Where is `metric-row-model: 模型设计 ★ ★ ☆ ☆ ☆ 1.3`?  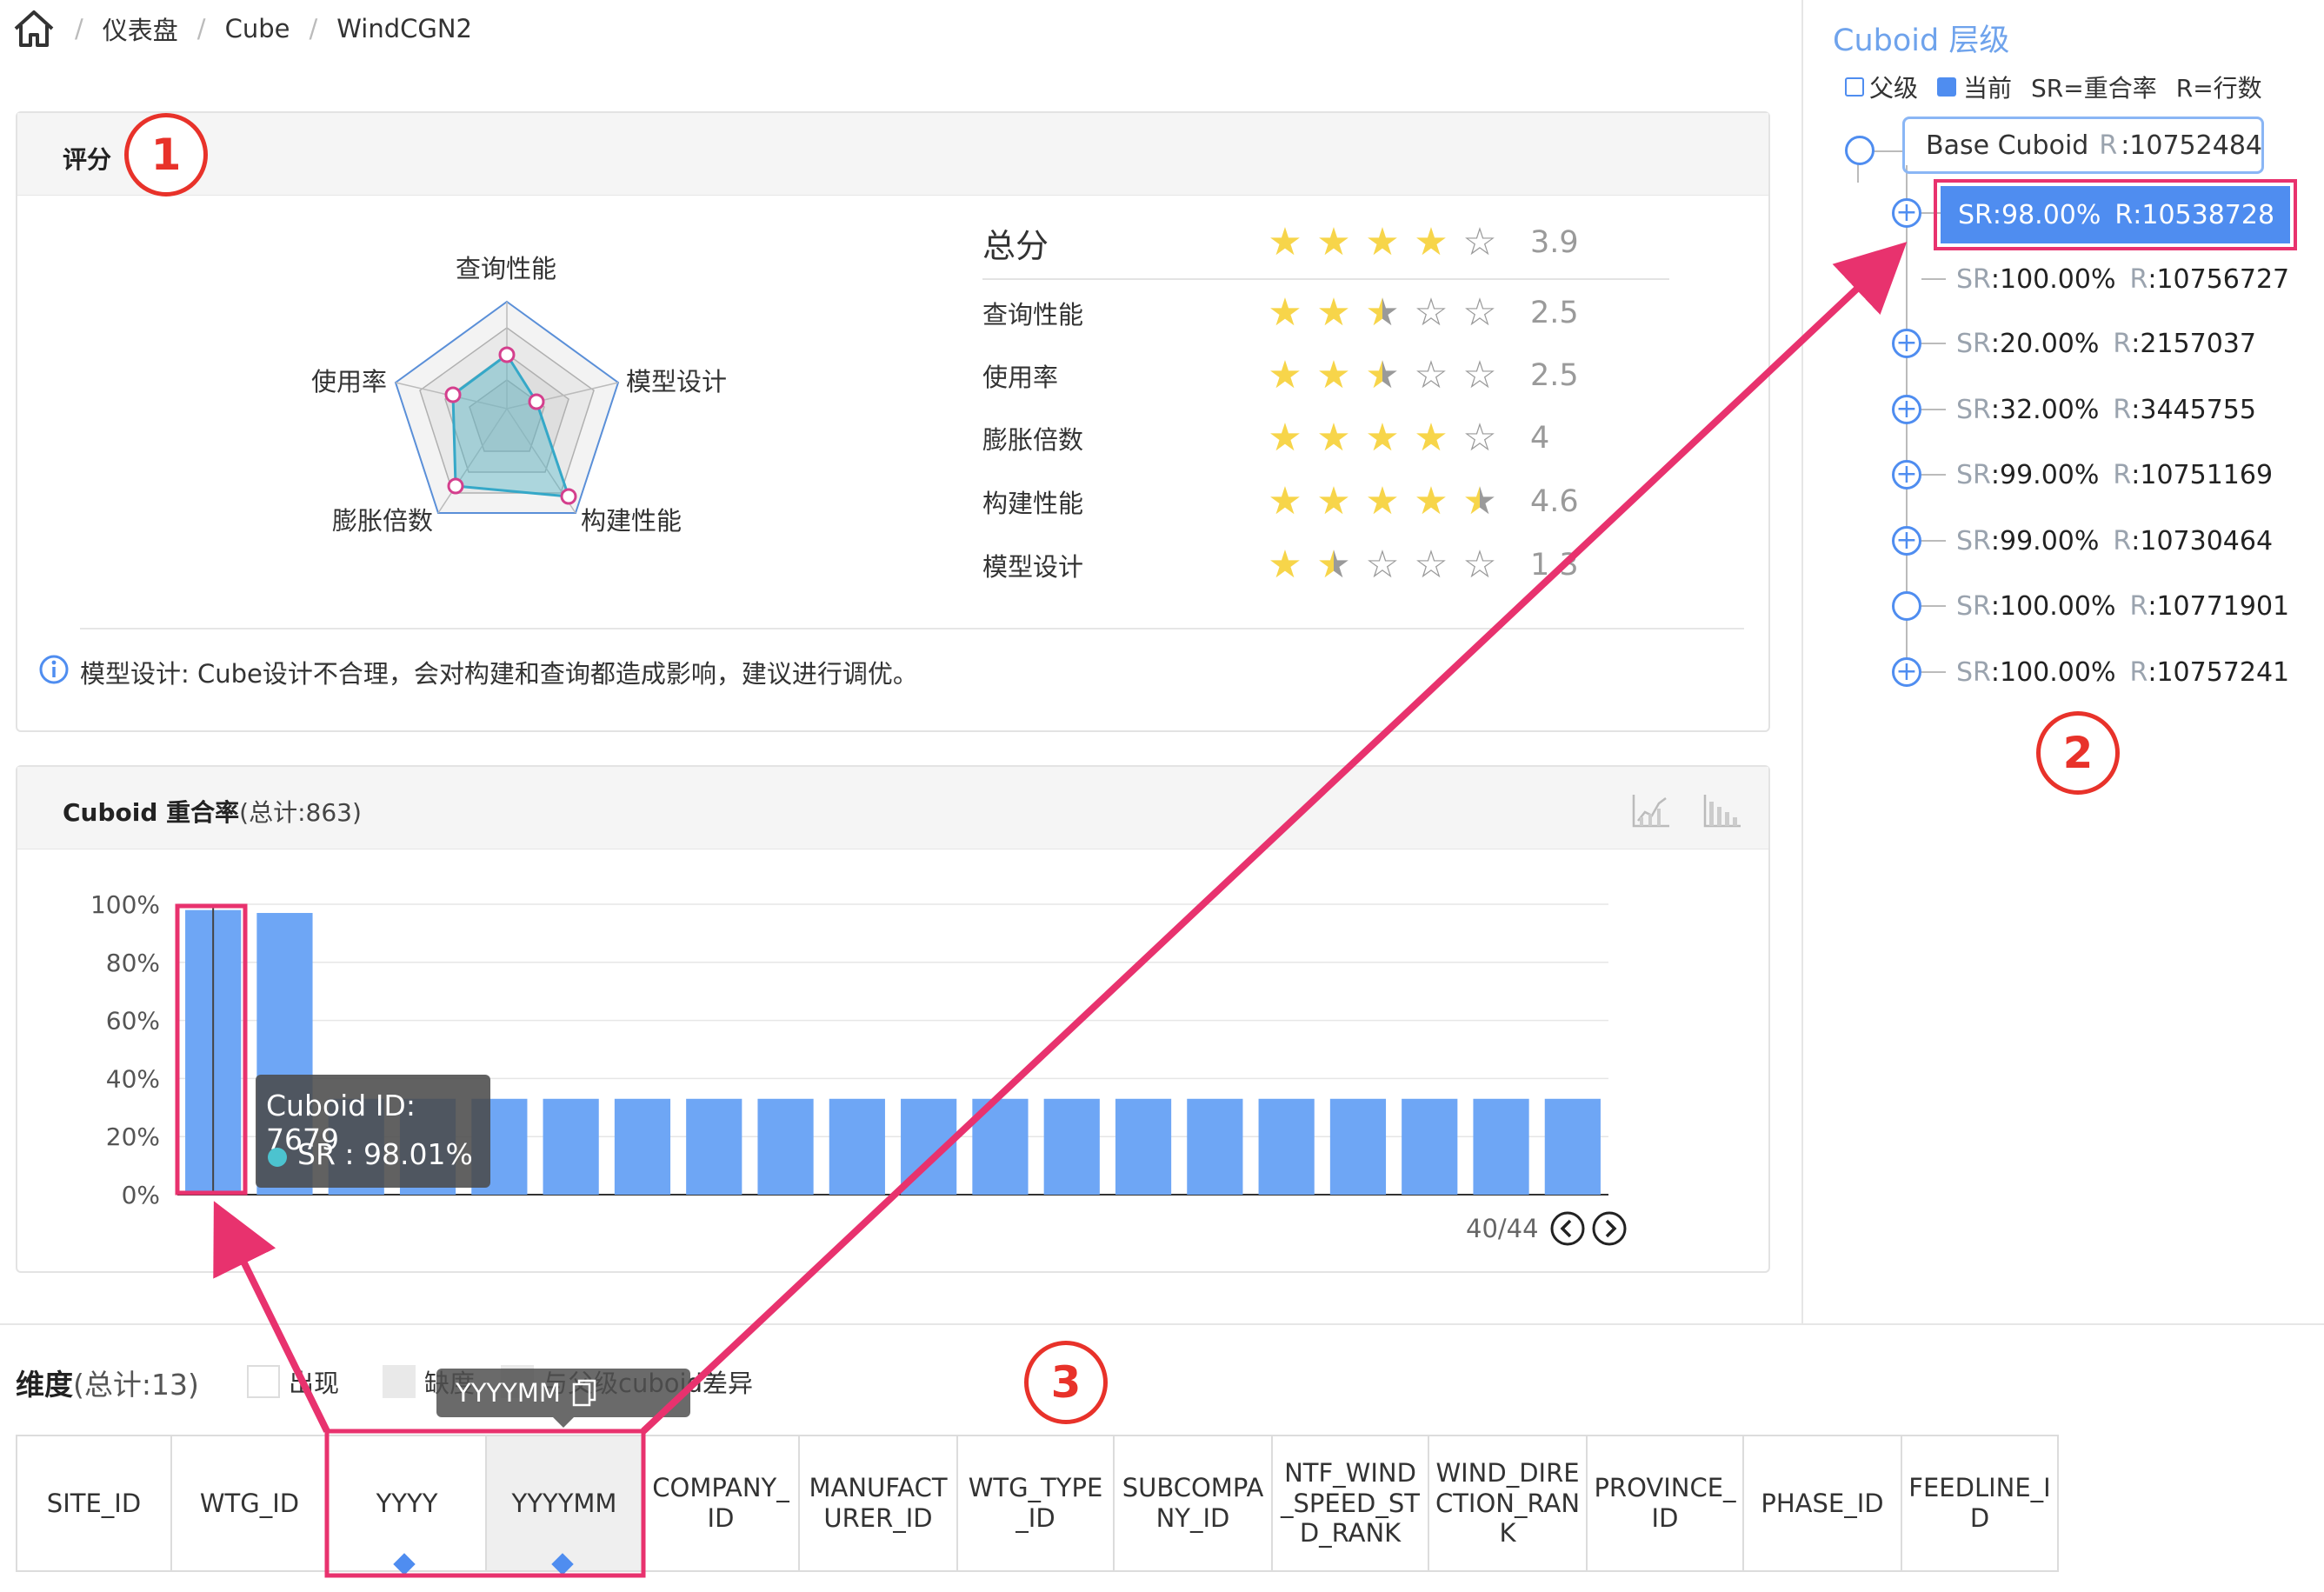
metric-row-model: 模型设计 ★ ★ ☆ ☆ ☆ 1.3 is located at coordinates (1325, 565).